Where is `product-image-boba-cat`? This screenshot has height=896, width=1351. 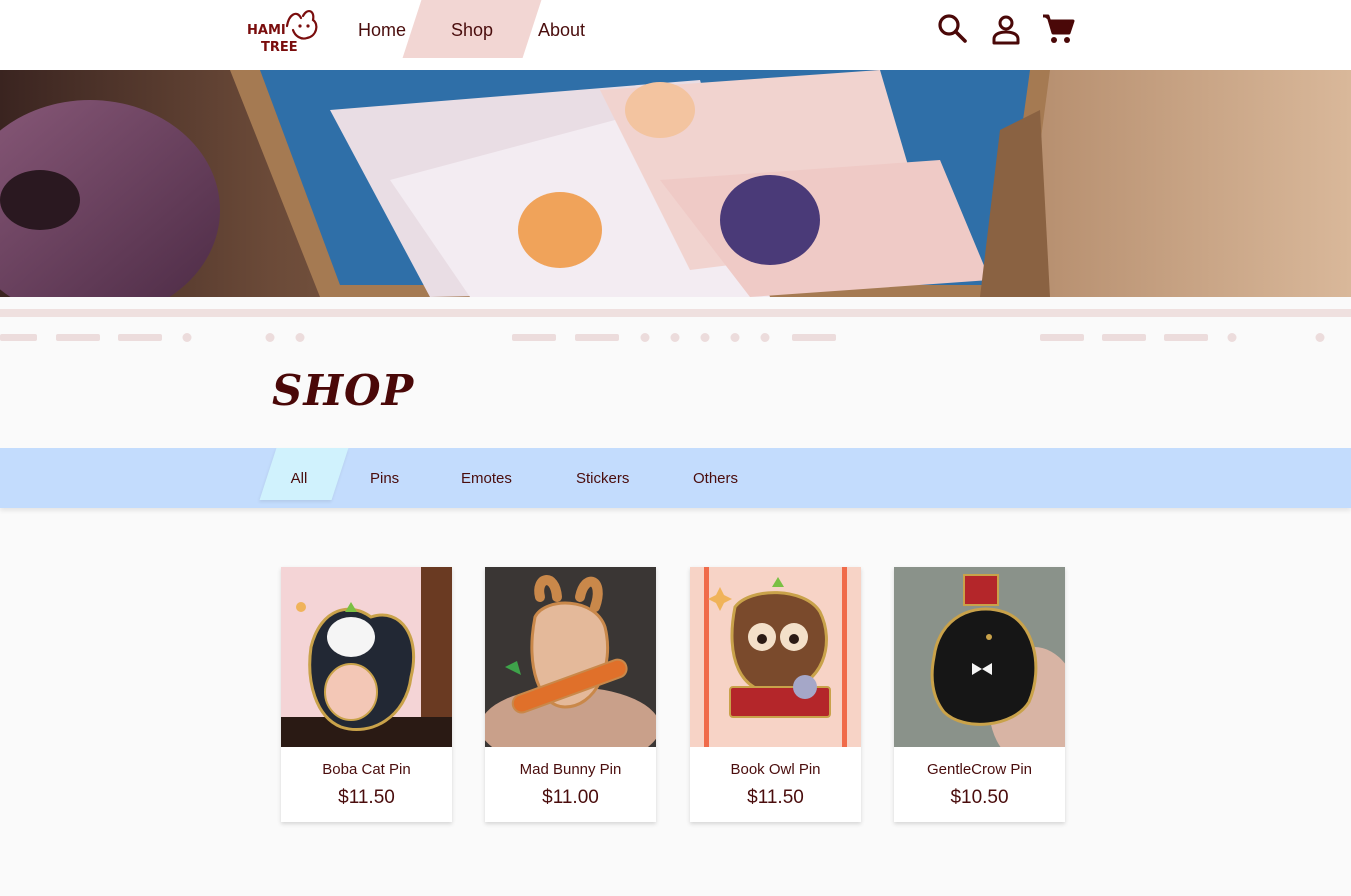 product-image-boba-cat is located at coordinates (366, 657).